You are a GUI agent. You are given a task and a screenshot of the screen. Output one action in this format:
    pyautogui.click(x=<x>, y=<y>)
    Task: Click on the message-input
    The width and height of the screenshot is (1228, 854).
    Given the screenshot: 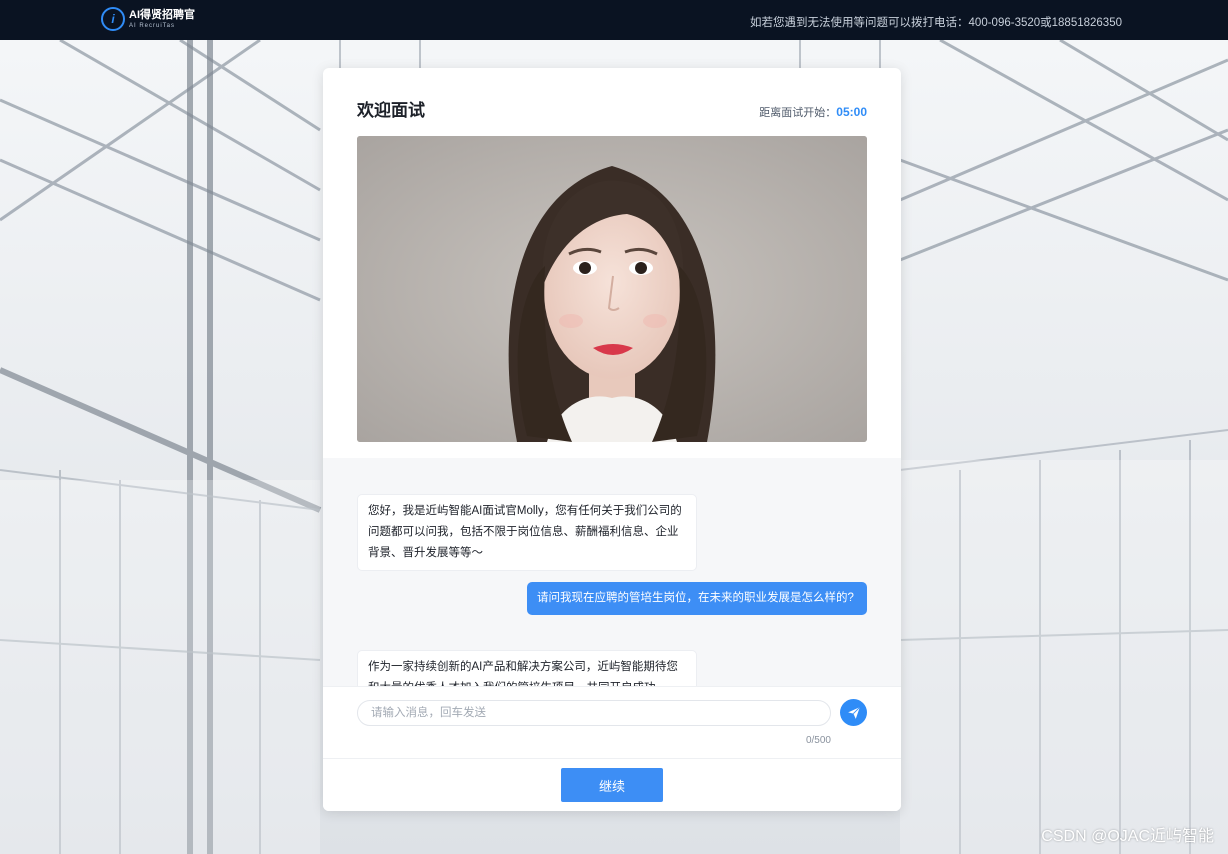 What is the action you would take?
    pyautogui.click(x=594, y=713)
    